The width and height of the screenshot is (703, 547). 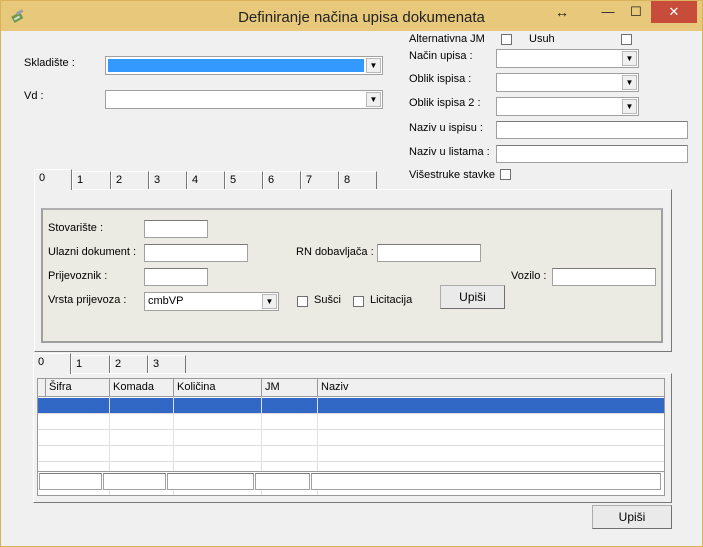 What do you see at coordinates (206, 180) in the screenshot?
I see `top-tab-4: 4` at bounding box center [206, 180].